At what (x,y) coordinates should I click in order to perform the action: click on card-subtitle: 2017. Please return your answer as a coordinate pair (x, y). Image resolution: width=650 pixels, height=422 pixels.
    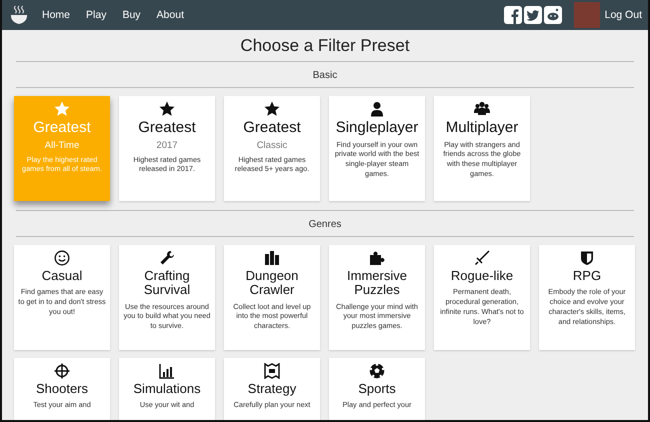
    Looking at the image, I should click on (167, 145).